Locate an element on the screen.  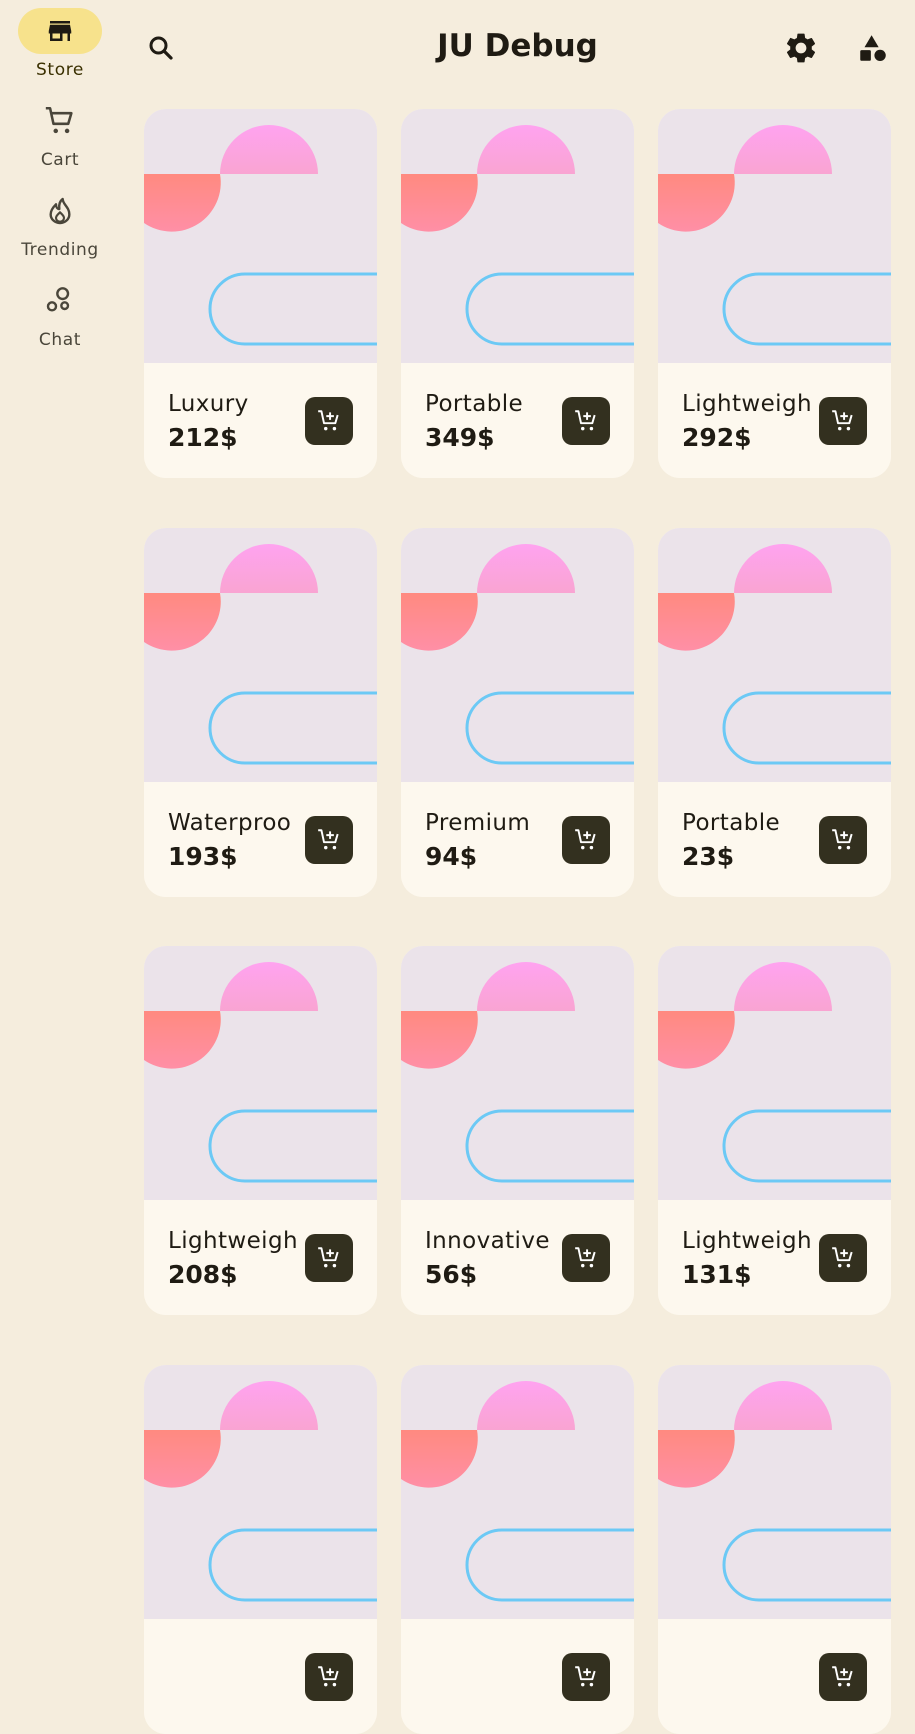
product-card: Lightweigh 208$ is located at coordinates (260, 1130).